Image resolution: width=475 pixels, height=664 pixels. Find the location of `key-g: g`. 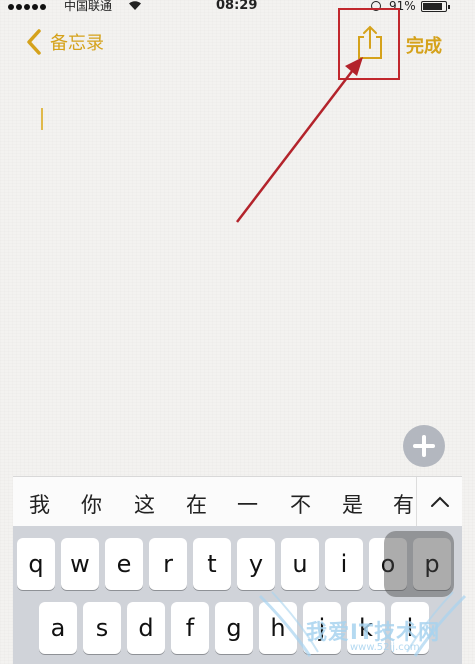

key-g: g is located at coordinates (234, 628).